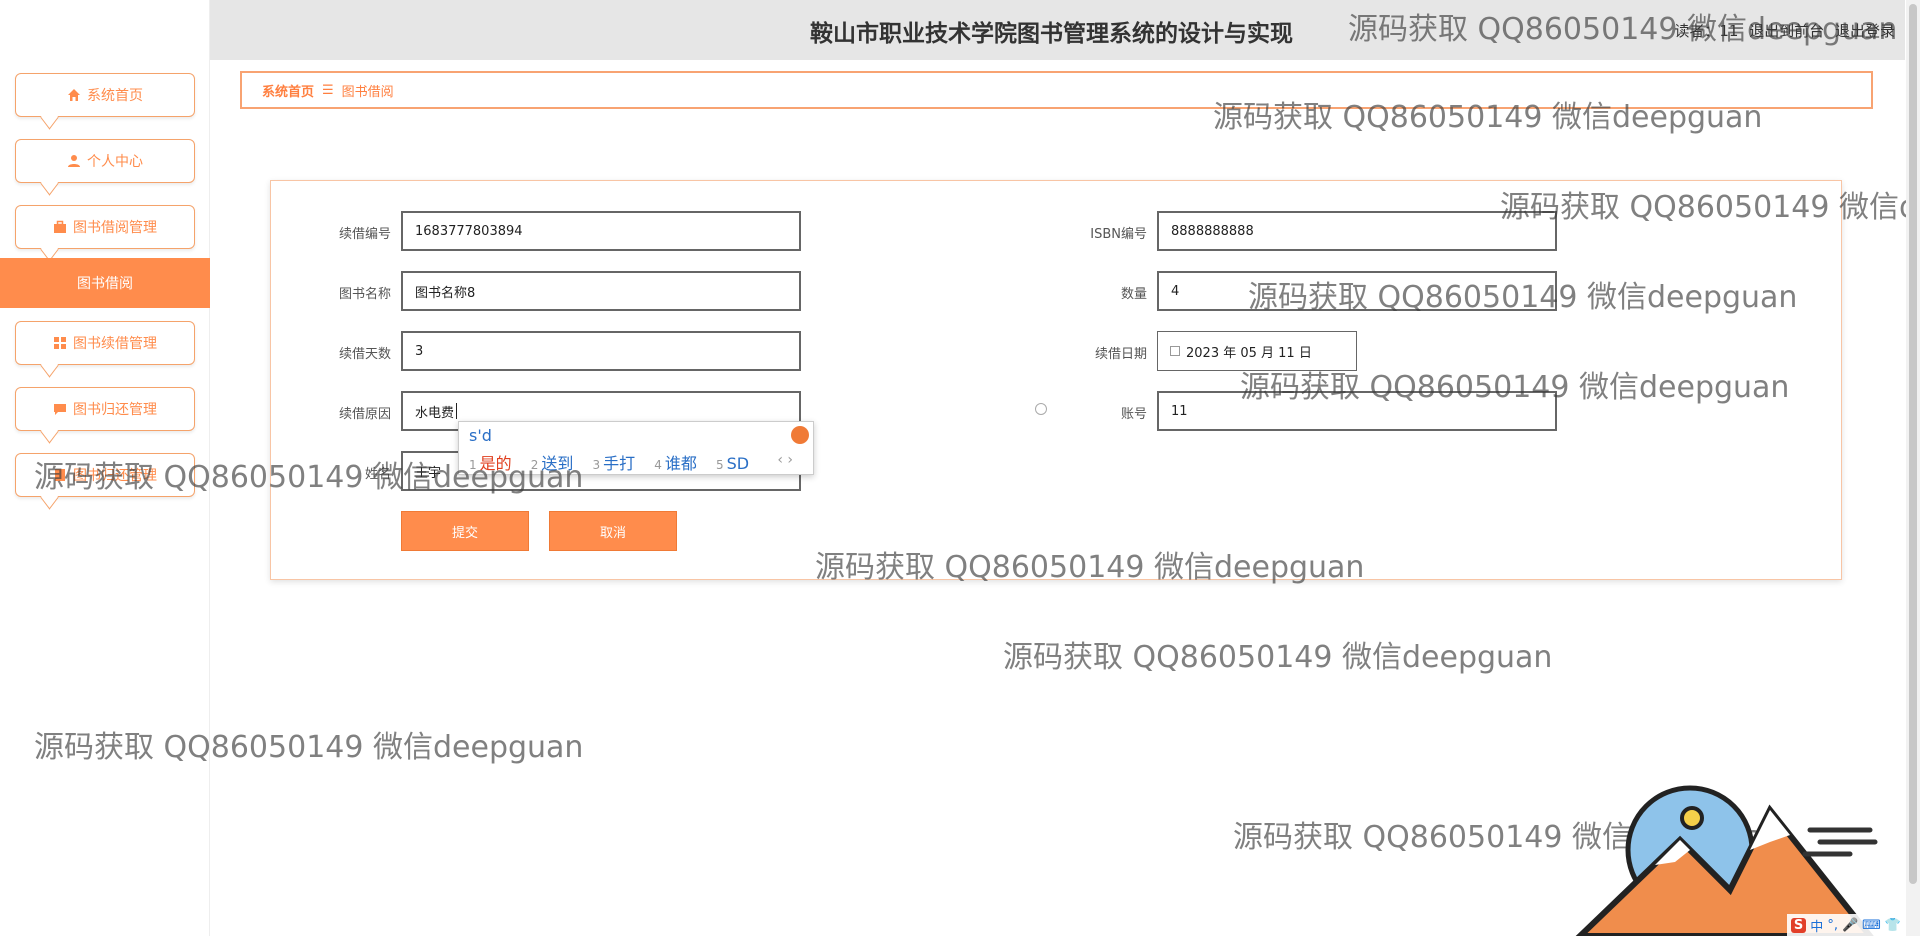  What do you see at coordinates (115, 162) in the screenshot?
I see `sidebar-item-label: 个人中心` at bounding box center [115, 162].